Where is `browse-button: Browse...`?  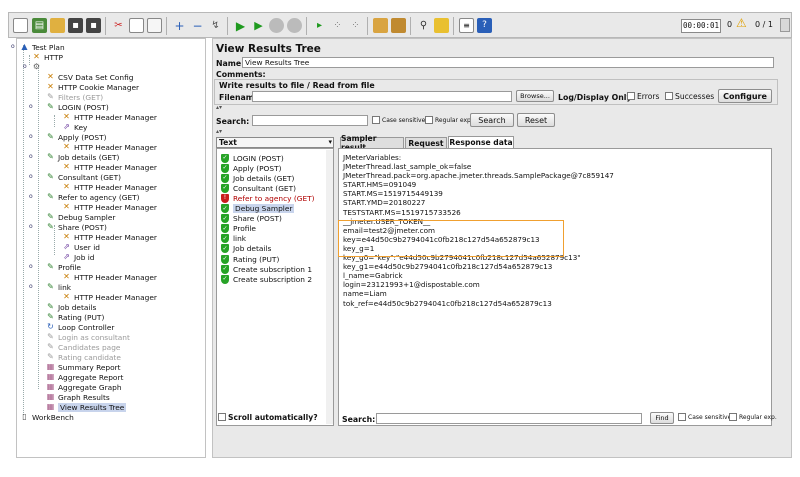
browse-button: Browse... is located at coordinates (535, 96).